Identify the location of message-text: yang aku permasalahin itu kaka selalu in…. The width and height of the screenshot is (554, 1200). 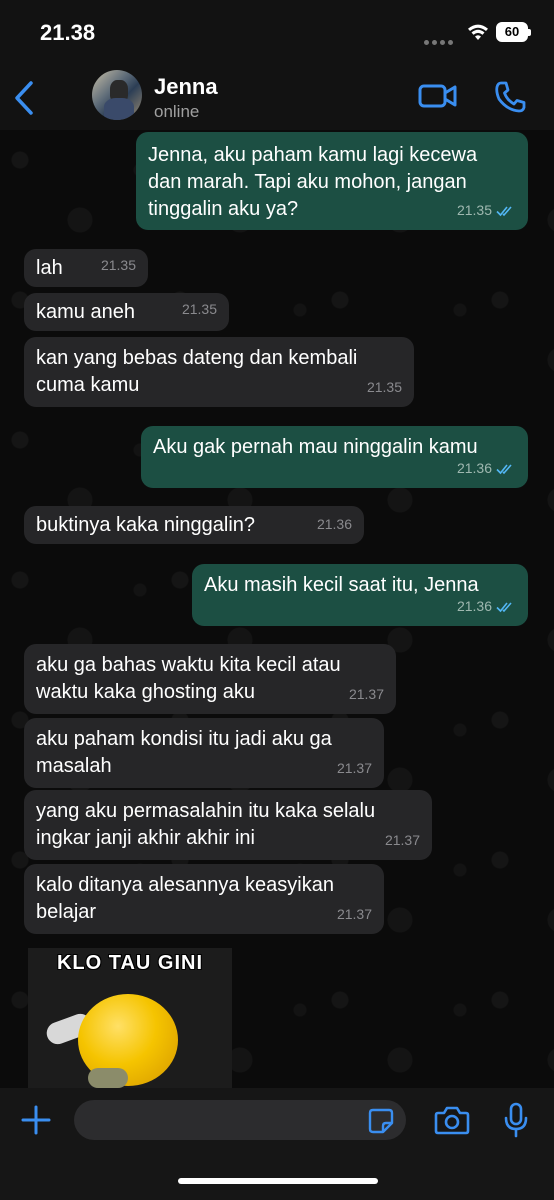
(206, 824).